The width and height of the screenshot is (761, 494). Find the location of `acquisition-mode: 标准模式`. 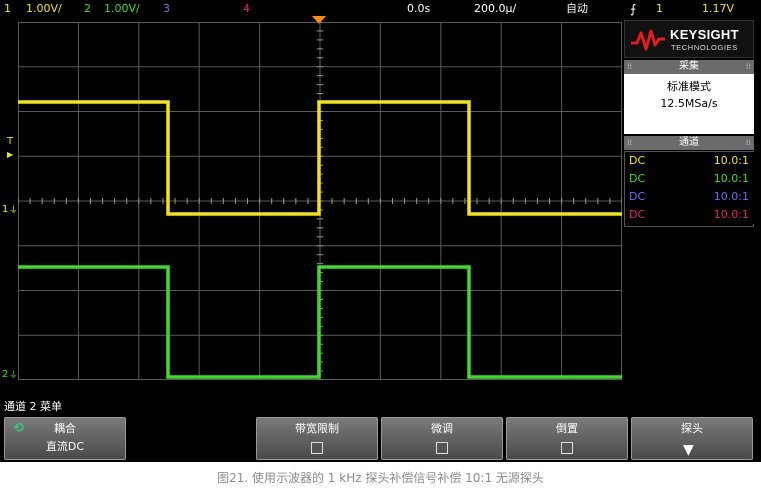

acquisition-mode: 标准模式 is located at coordinates (689, 86).